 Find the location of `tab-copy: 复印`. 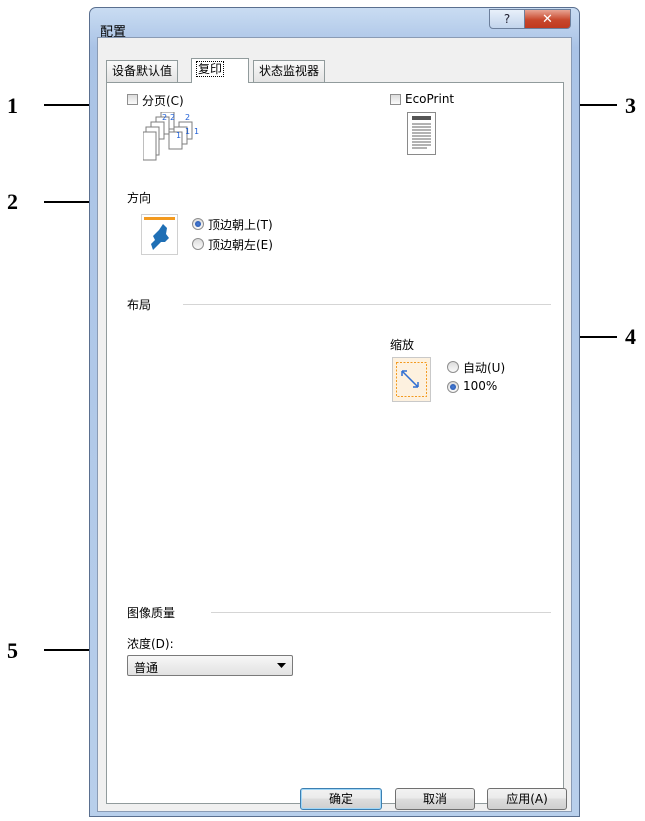

tab-copy: 复印 is located at coordinates (220, 70).